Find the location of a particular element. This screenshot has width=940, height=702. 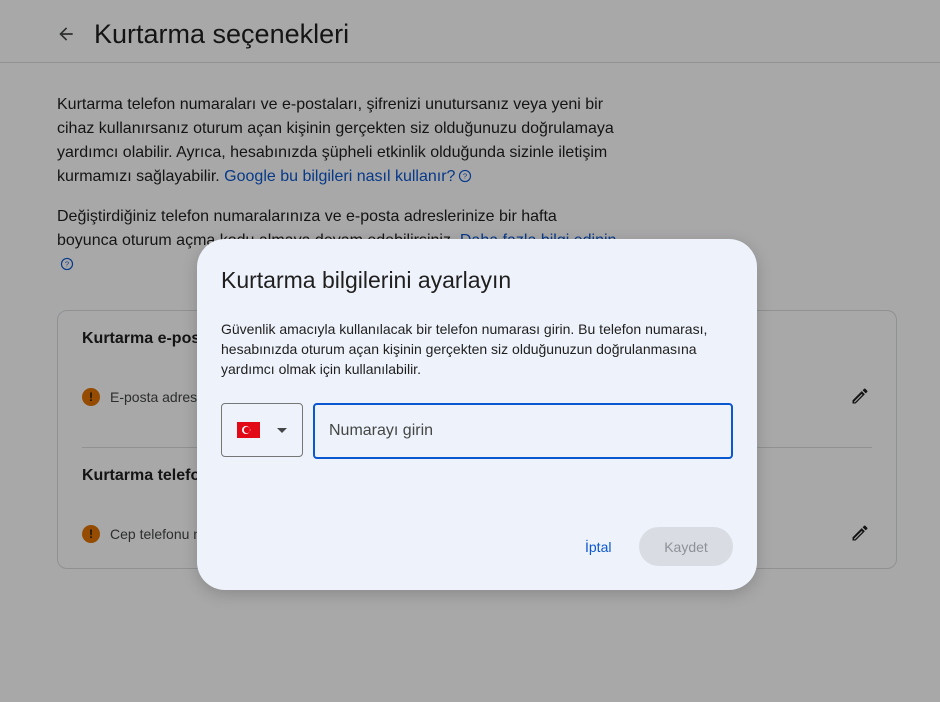

cancel-button: İptal is located at coordinates (598, 547).